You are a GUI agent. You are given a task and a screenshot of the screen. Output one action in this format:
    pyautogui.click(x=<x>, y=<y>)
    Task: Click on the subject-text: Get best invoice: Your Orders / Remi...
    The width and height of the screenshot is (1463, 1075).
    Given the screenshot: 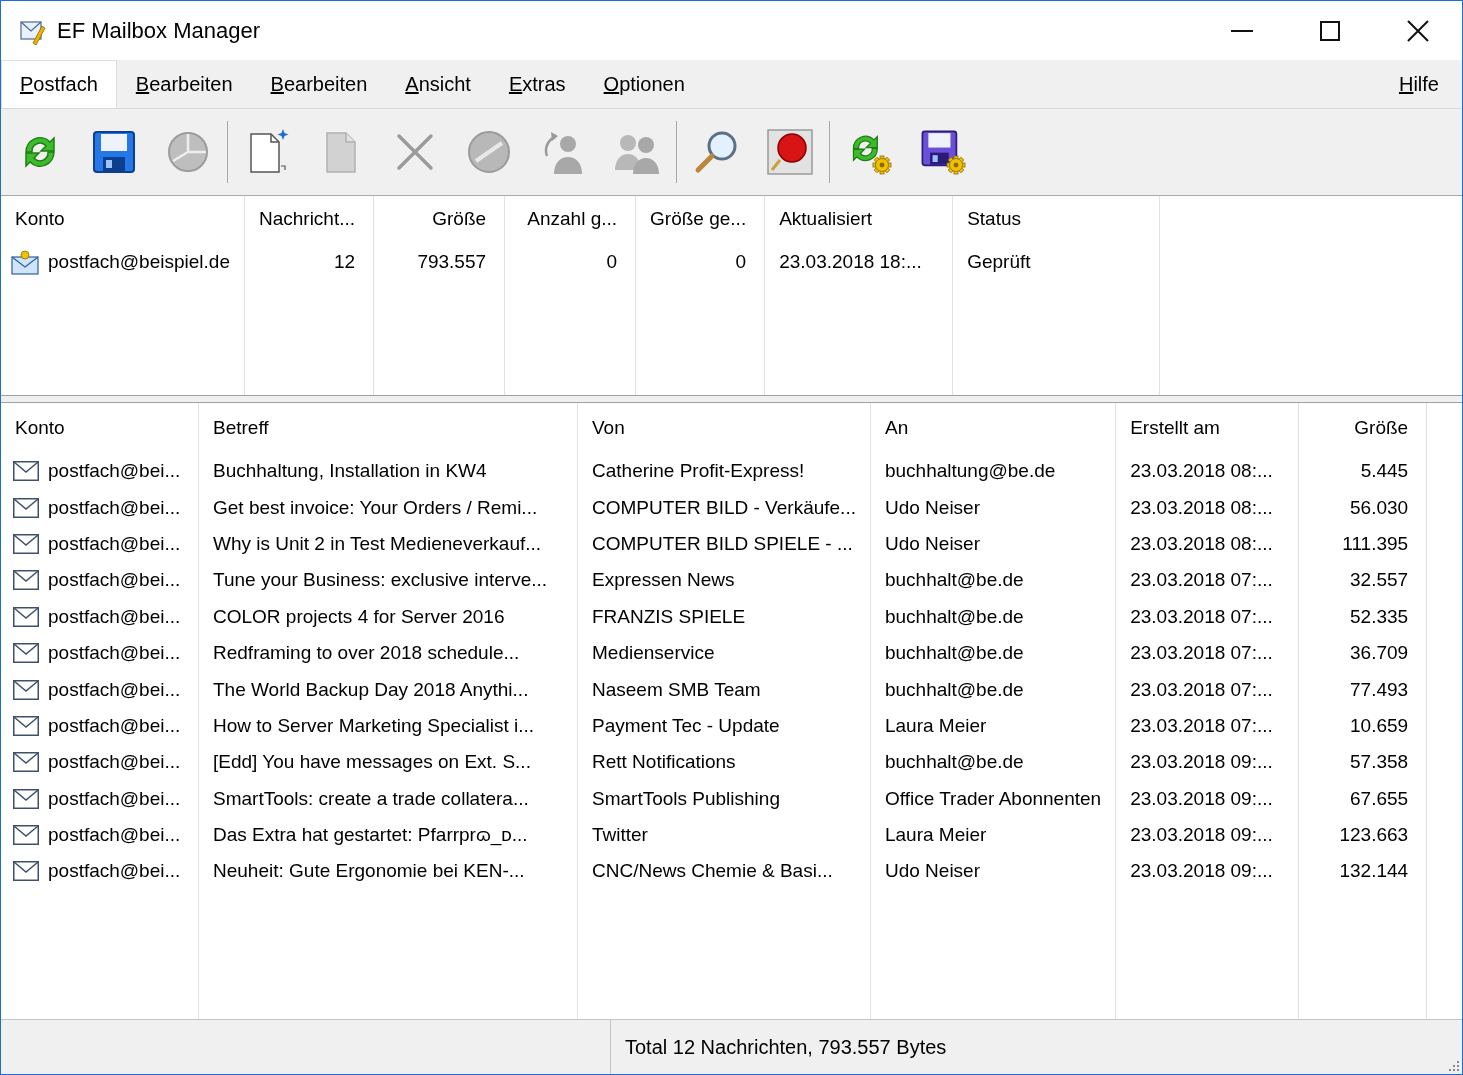 What is the action you would take?
    pyautogui.click(x=375, y=507)
    